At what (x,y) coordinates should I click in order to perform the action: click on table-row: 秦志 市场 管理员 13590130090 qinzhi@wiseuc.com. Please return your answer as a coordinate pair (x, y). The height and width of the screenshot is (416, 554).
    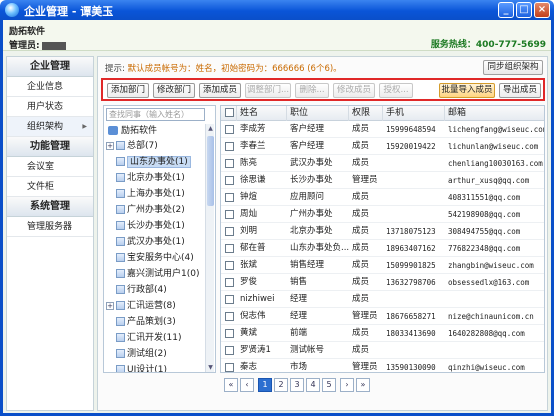
    Looking at the image, I should click on (382, 365).